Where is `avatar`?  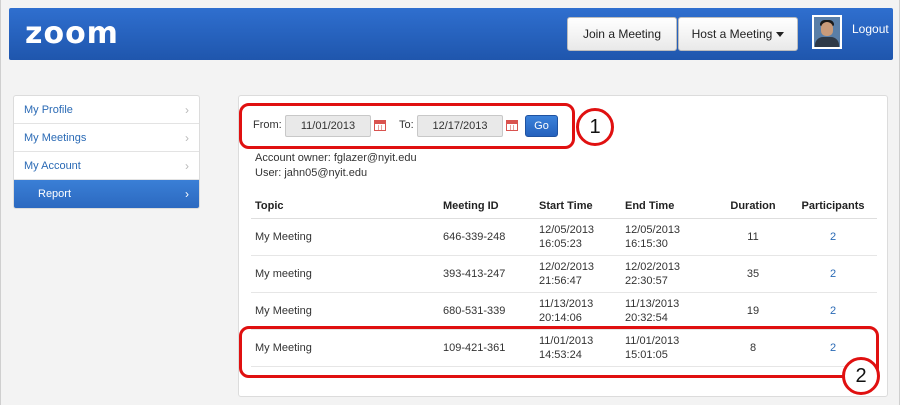 avatar is located at coordinates (827, 32).